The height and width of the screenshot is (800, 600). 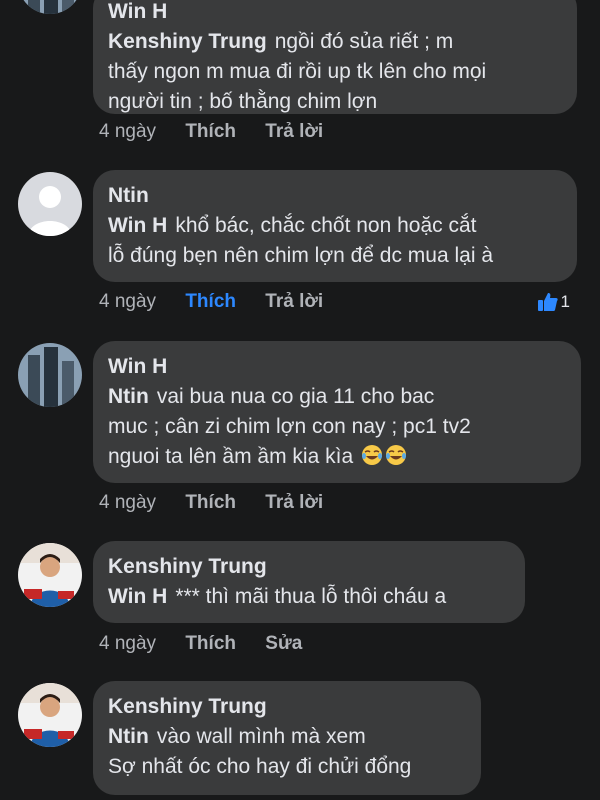 I want to click on comment-text: Win H *** thì mãi thua lỗ thôi cháu a, so click(x=277, y=596).